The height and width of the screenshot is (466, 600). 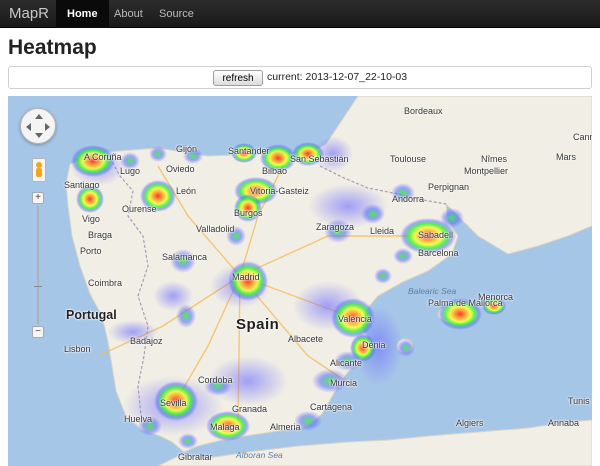 What do you see at coordinates (279, 191) in the screenshot?
I see `map-label: Vitoria-Gasteiz` at bounding box center [279, 191].